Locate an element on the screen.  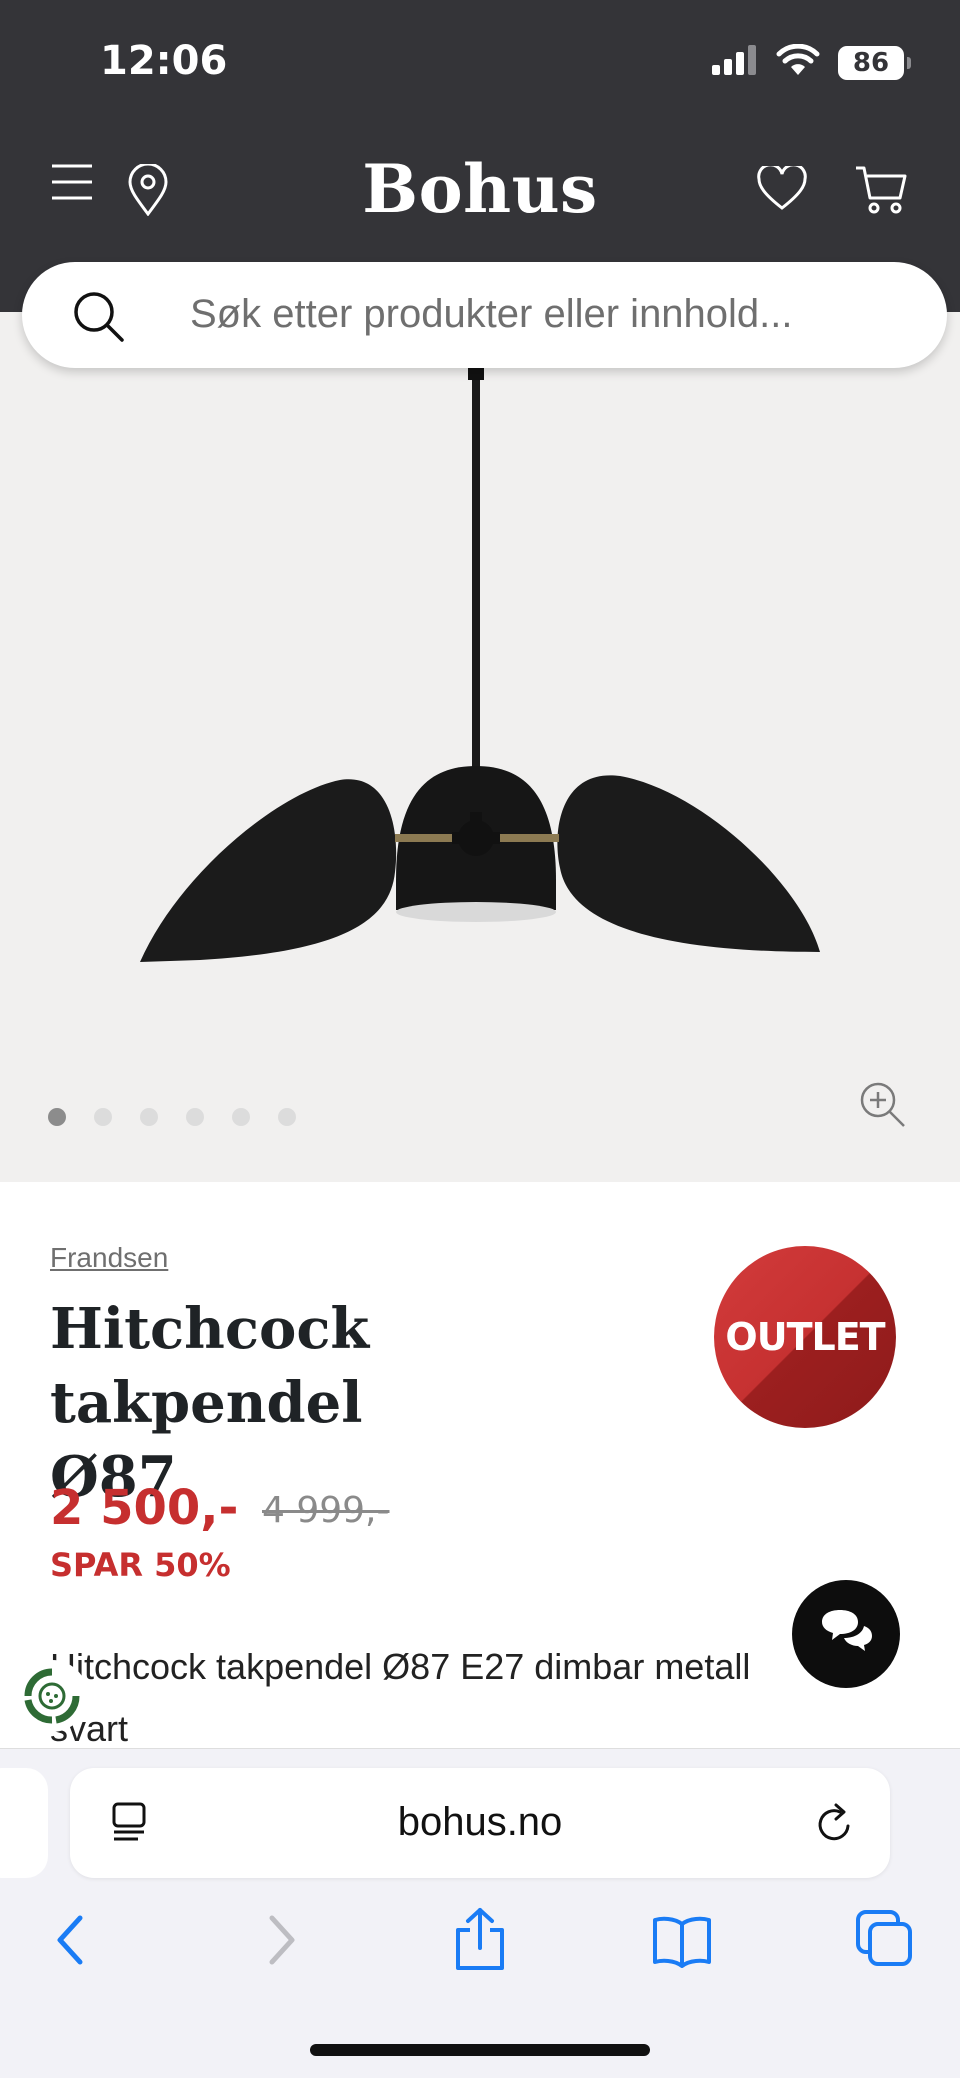
wifi-icon is located at coordinates (798, 62).